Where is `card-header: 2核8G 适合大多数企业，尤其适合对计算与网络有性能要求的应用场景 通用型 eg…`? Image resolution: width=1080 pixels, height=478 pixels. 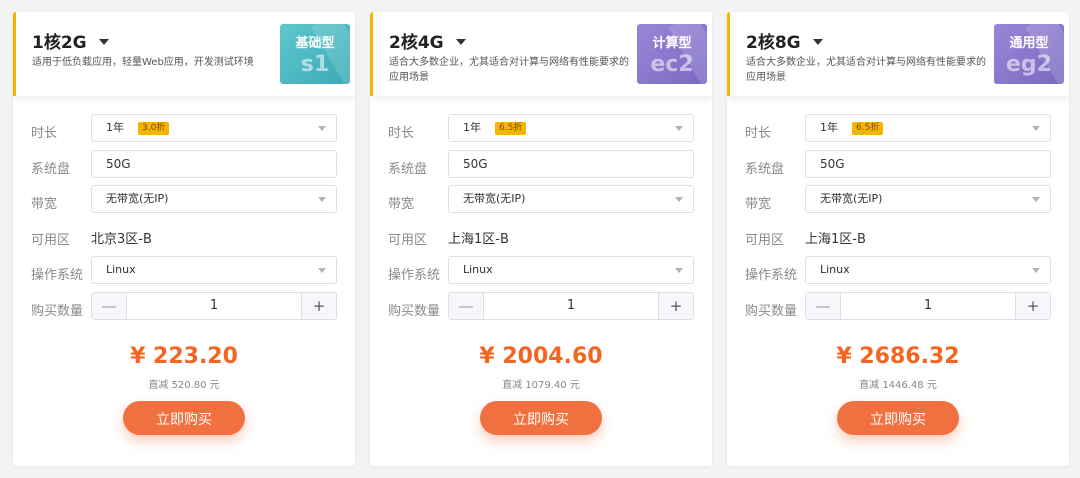
card-header: 2核8G 适合大多数企业，尤其适合对计算与网络有性能要求的应用场景 通用型 eg… is located at coordinates (898, 54).